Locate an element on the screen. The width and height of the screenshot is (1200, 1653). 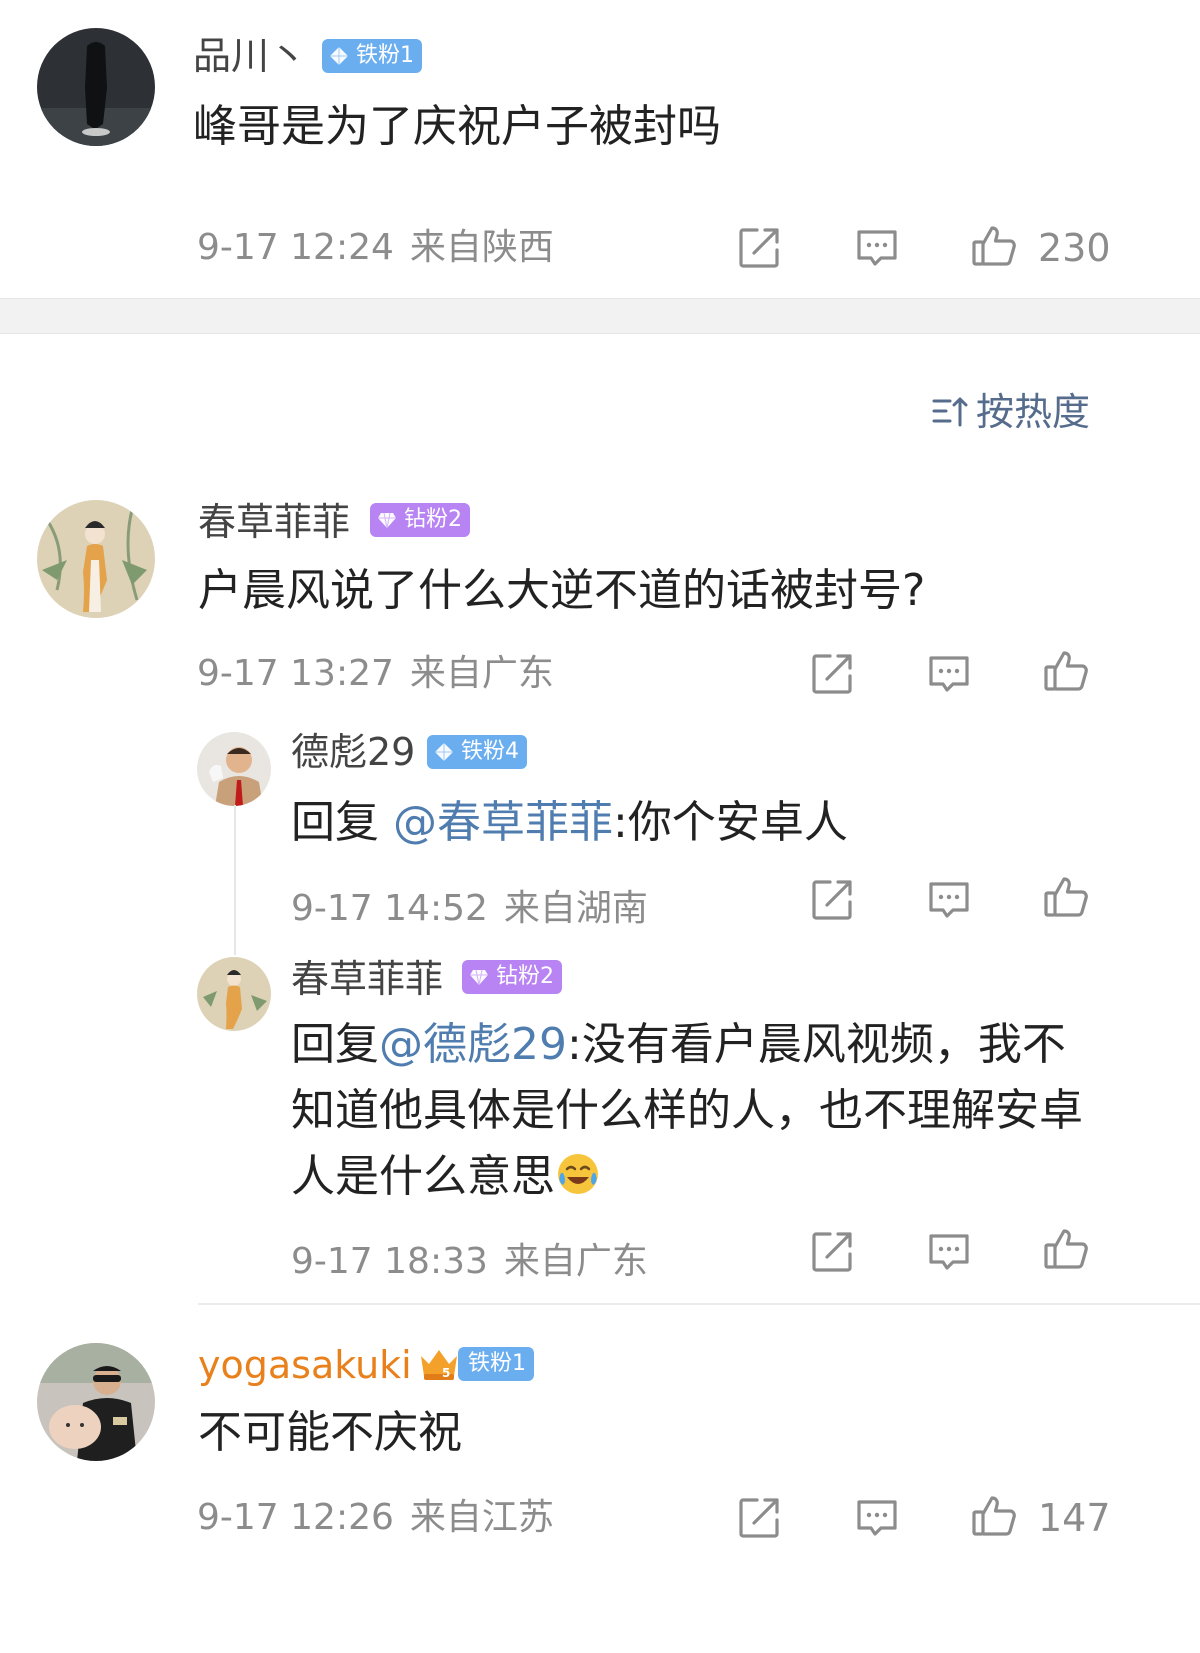
section-divider is located at coordinates (600, 316).